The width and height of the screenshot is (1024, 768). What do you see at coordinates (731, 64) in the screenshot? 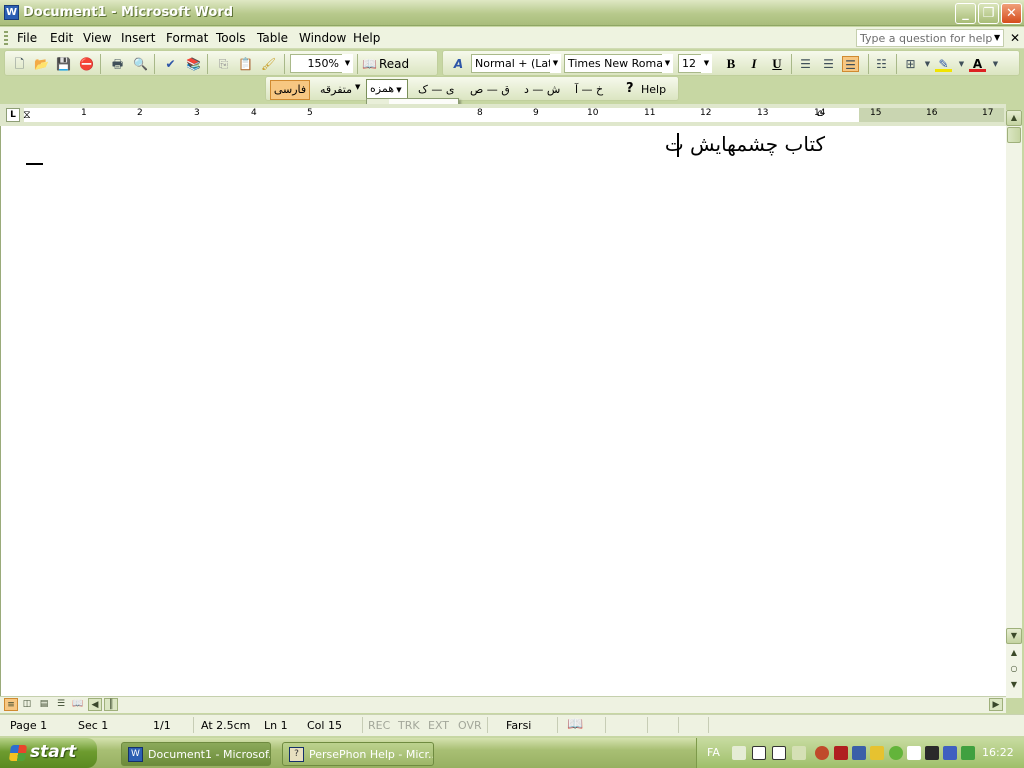
I see `bold-button: B` at bounding box center [731, 64].